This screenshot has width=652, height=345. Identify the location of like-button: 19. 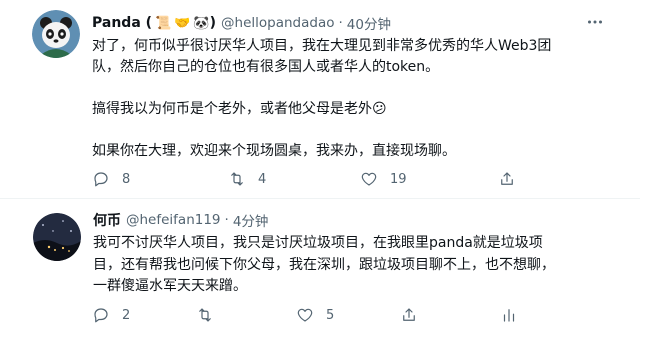
(383, 179).